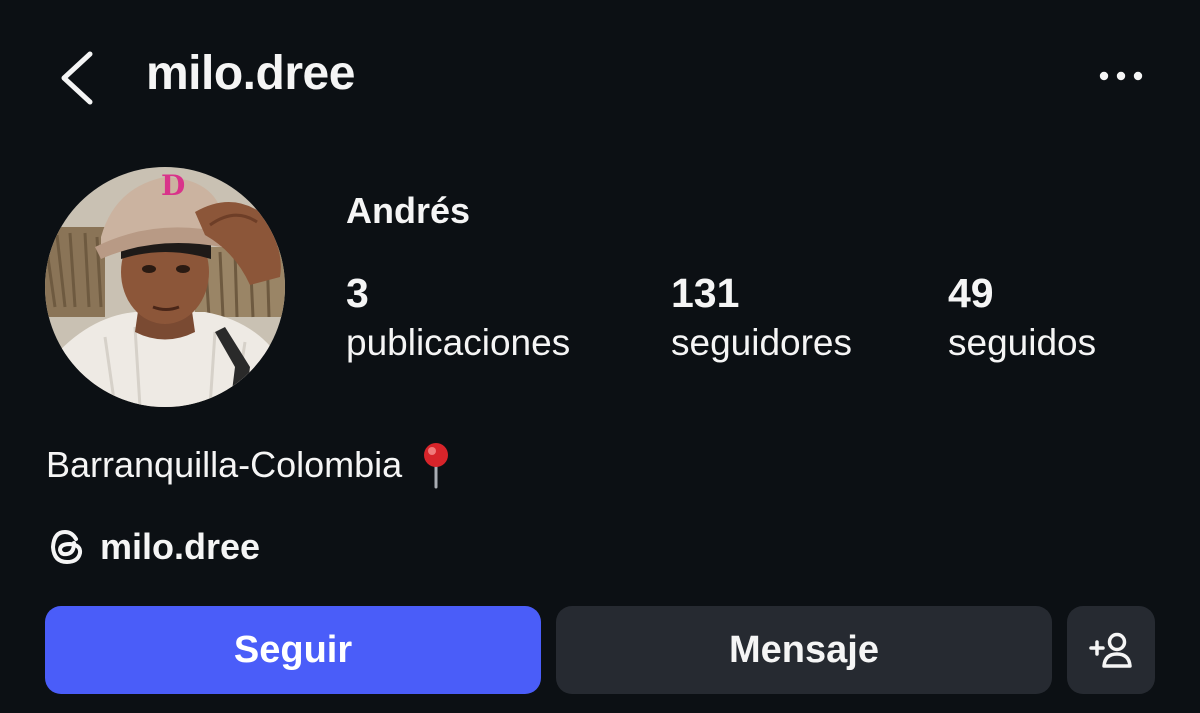 The width and height of the screenshot is (1200, 713). I want to click on stat-followers-count: 131, so click(705, 293).